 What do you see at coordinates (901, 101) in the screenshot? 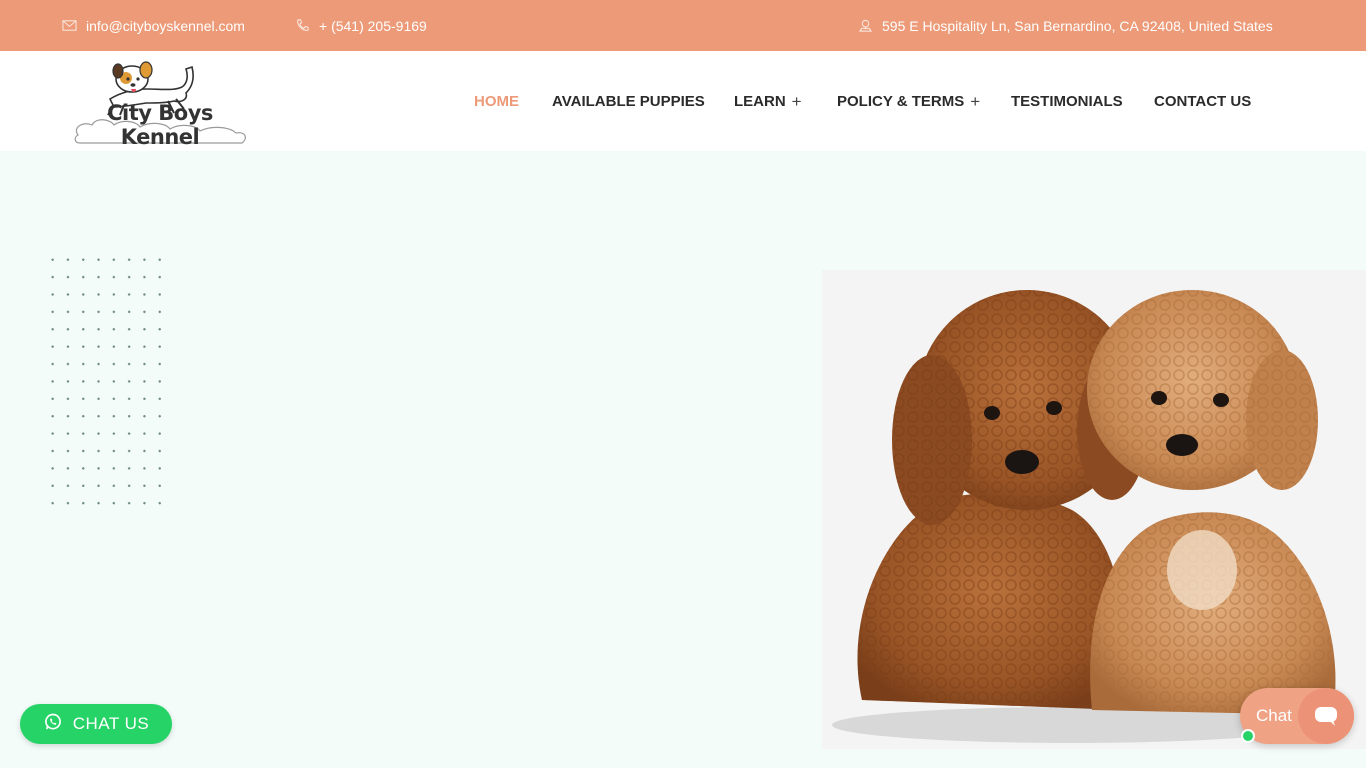
I see `nav-policy-terms-label: POLICY & TERMS` at bounding box center [901, 101].